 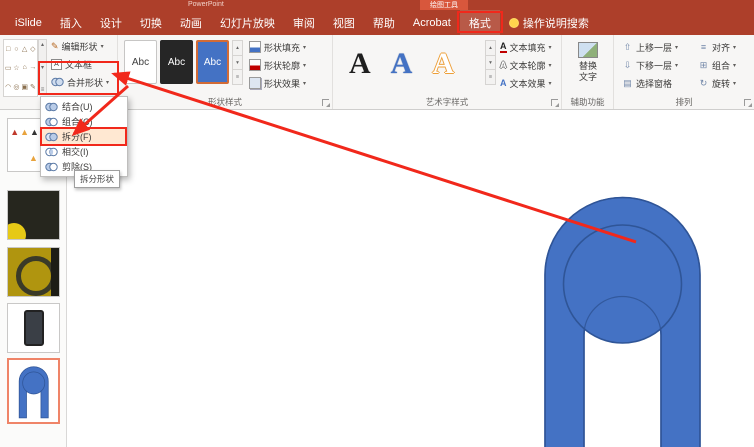 I want to click on dial-graphic, so click(x=36, y=276).